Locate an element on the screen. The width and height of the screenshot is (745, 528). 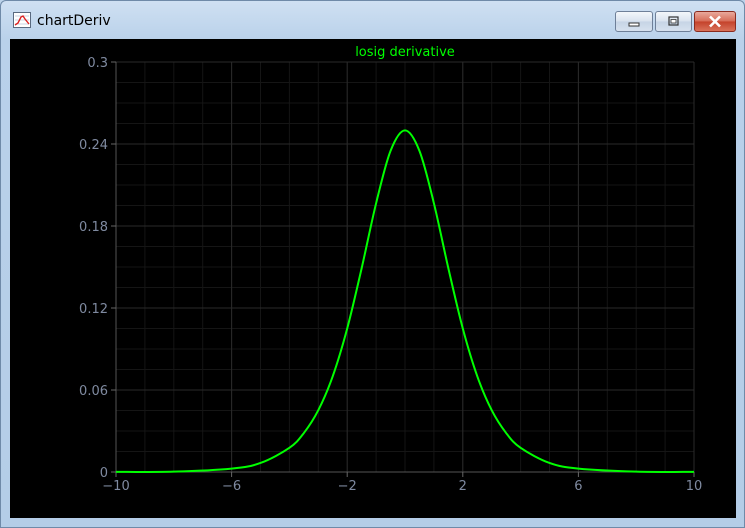
minimize-icon is located at coordinates (634, 24).